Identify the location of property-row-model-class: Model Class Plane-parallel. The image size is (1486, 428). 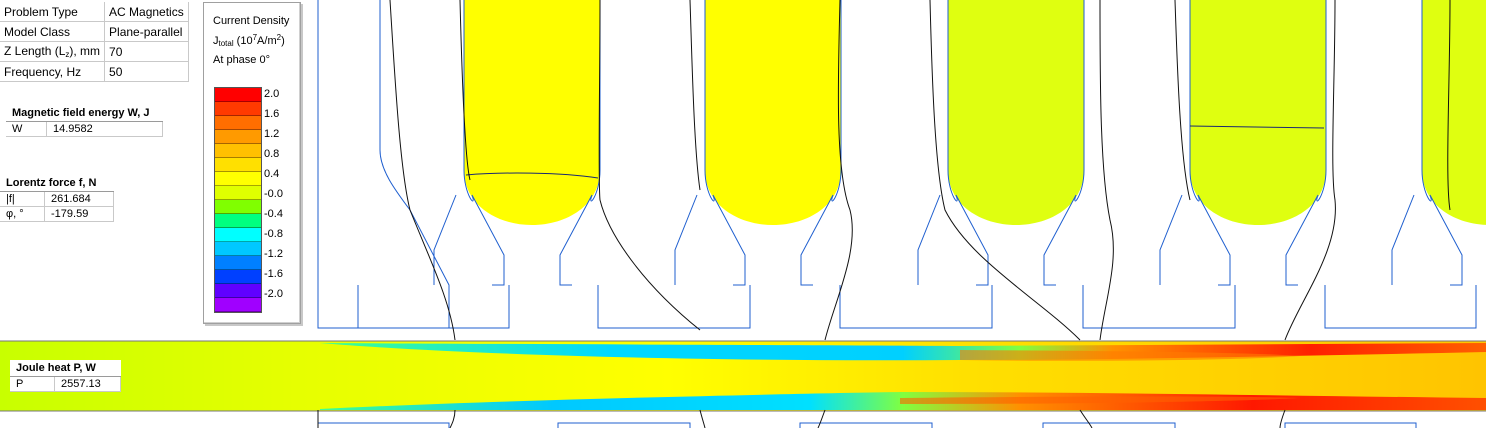
(94, 31).